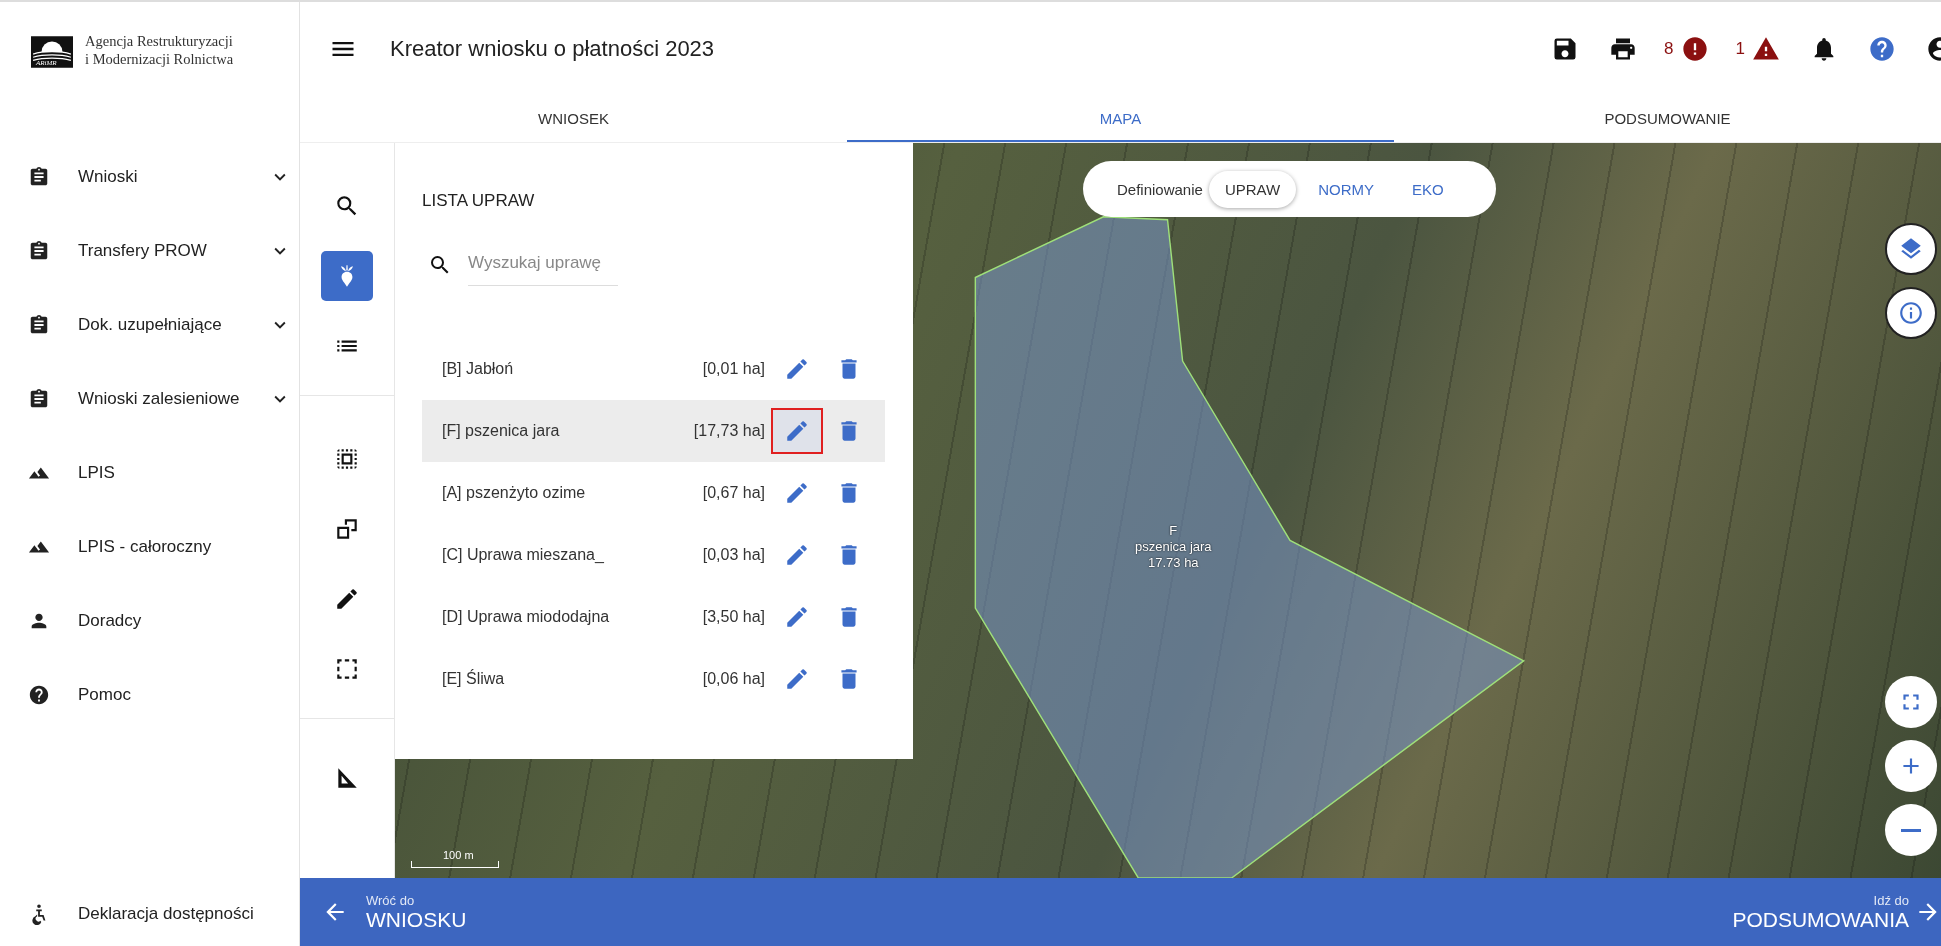 The width and height of the screenshot is (1941, 946). Describe the element at coordinates (347, 276) in the screenshot. I see `beet-tool-button` at that location.